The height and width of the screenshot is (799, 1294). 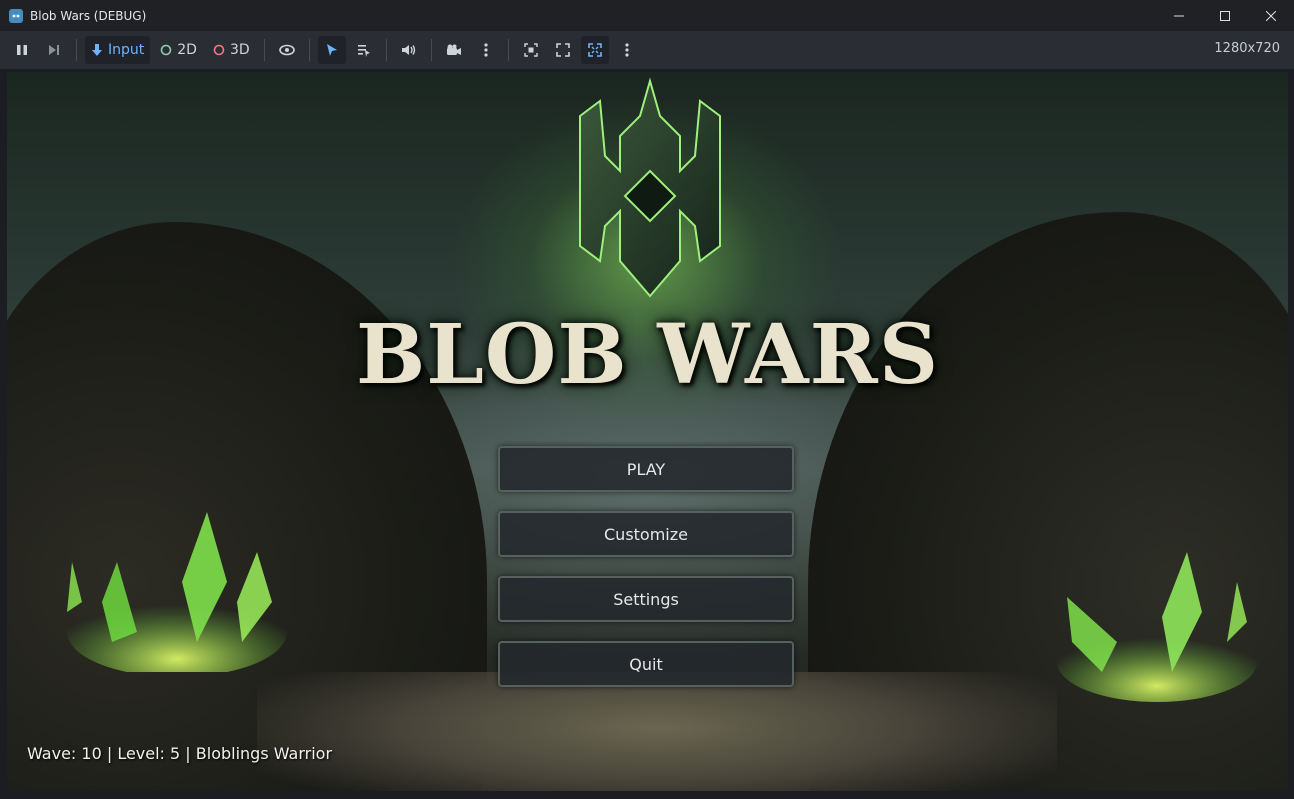 What do you see at coordinates (657, 731) in the screenshot?
I see `stone-path-background` at bounding box center [657, 731].